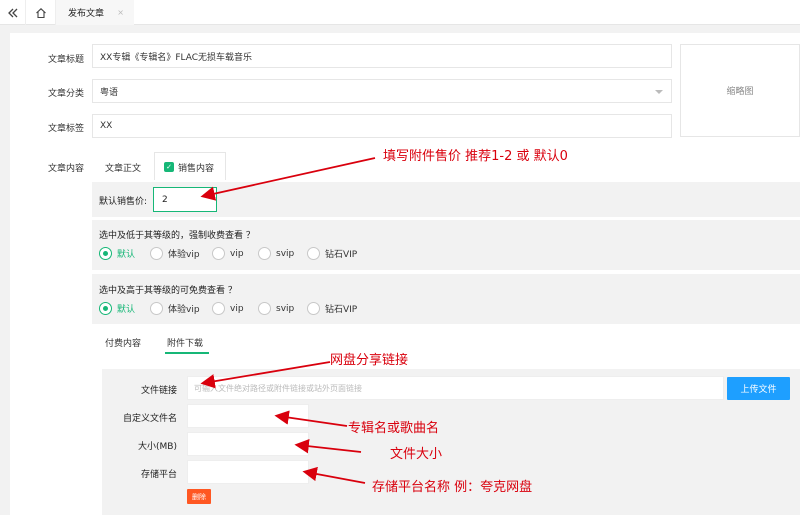 Image resolution: width=800 pixels, height=515 pixels. What do you see at coordinates (187, 353) in the screenshot?
I see `active-tab-indicator` at bounding box center [187, 353].